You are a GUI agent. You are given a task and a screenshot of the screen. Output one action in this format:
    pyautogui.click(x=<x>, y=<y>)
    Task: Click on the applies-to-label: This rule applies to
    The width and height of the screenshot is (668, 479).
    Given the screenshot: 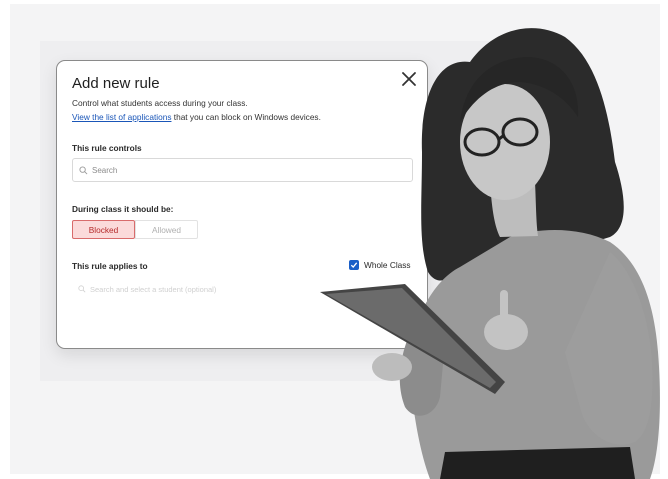 What is the action you would take?
    pyautogui.click(x=110, y=266)
    